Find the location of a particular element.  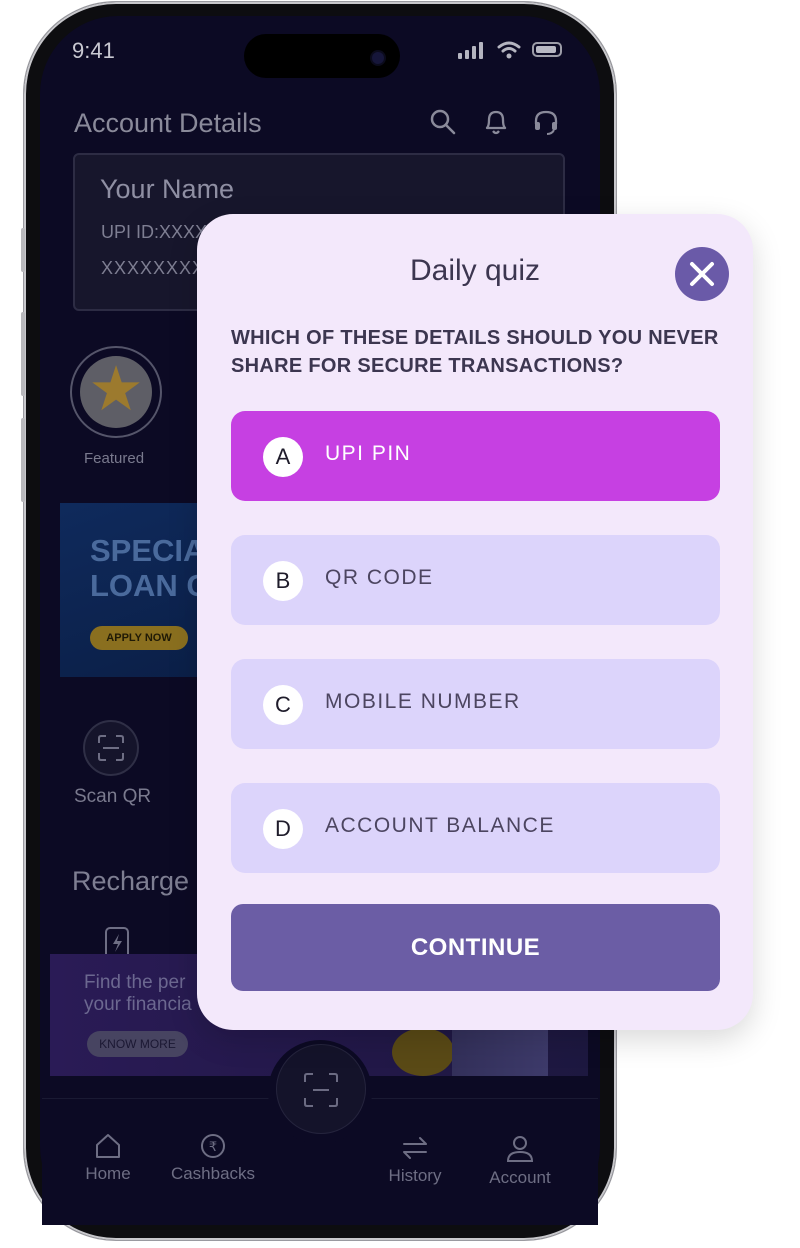

signal-icon is located at coordinates (470, 50).